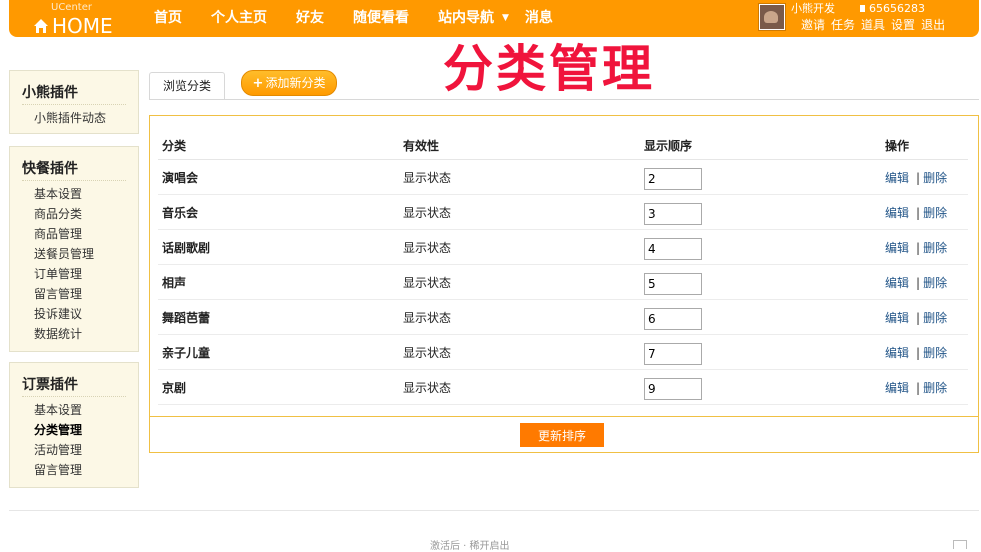  What do you see at coordinates (760, 145) in the screenshot?
I see `column-header: 显示顺序` at bounding box center [760, 145].